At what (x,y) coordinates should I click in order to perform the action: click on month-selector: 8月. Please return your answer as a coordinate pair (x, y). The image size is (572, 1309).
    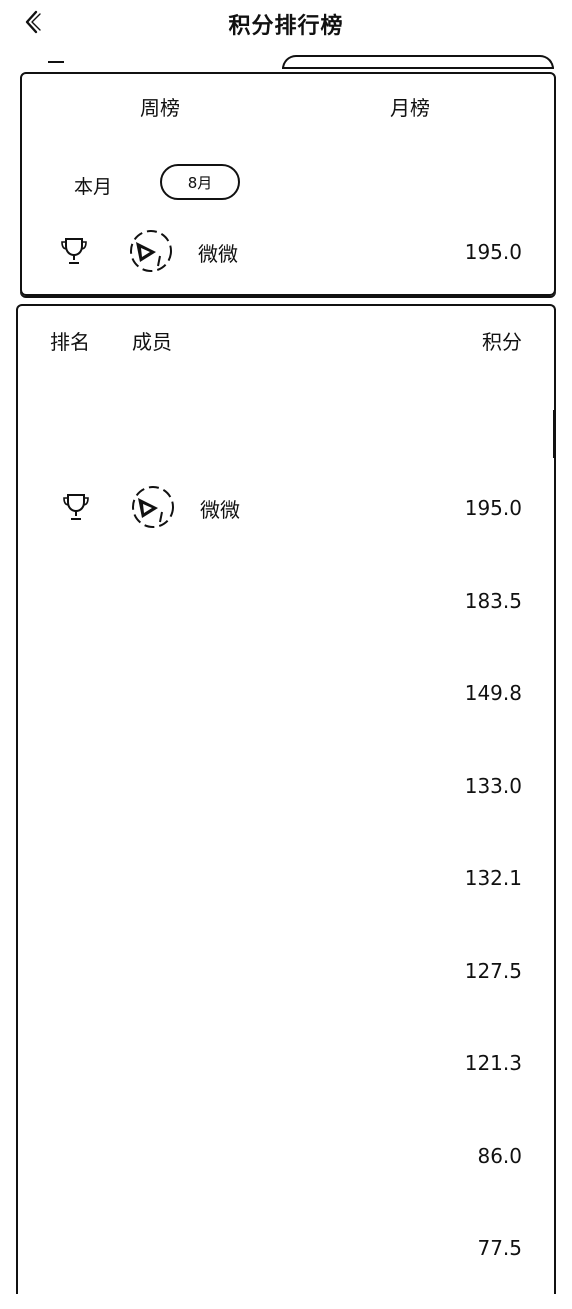
    Looking at the image, I should click on (200, 182).